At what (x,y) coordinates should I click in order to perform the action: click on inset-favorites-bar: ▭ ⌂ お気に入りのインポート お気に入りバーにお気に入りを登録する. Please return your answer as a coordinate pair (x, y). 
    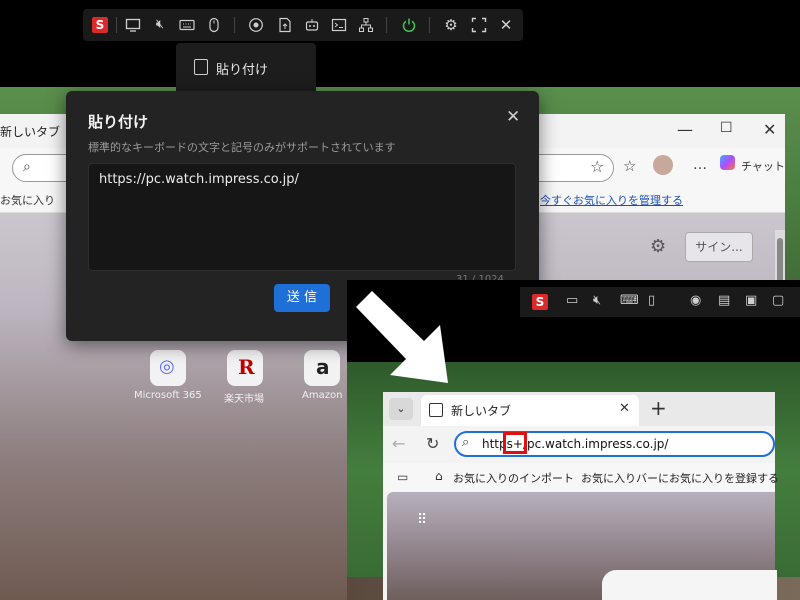
    Looking at the image, I should click on (581, 477).